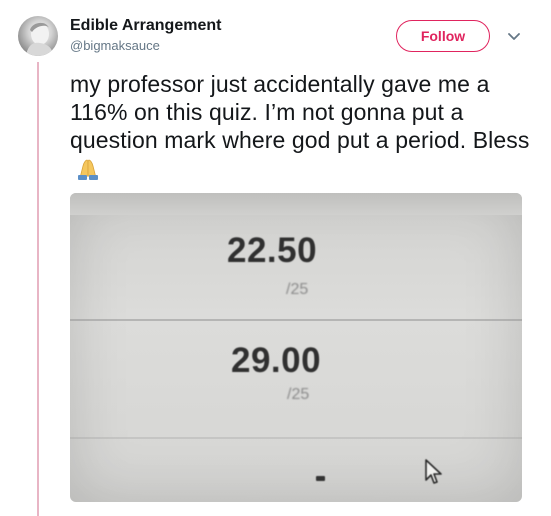  Describe the element at coordinates (276, 360) in the screenshot. I see `score-value: 29.00` at that location.